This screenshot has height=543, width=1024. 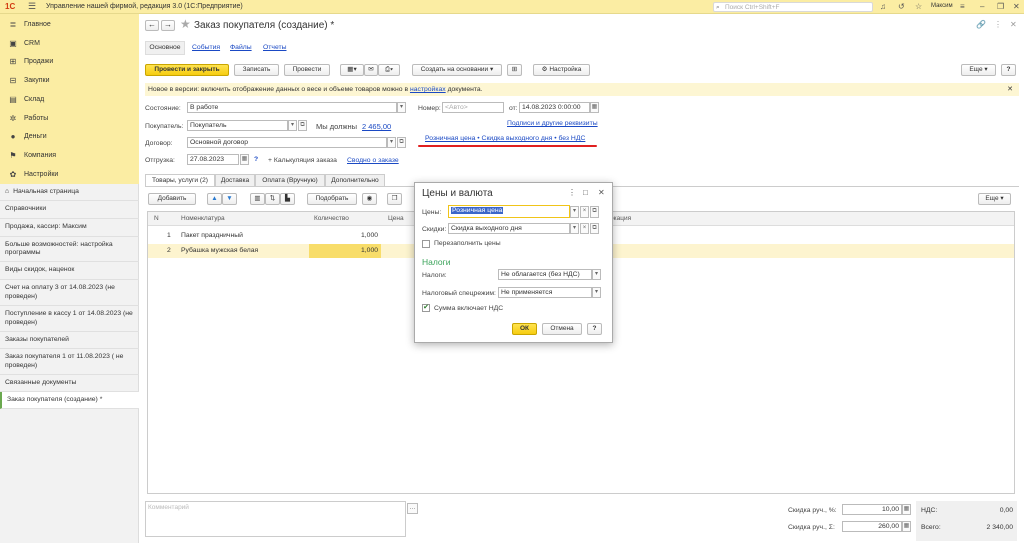 I want to click on subtab-reports: Отчеты, so click(x=275, y=47).